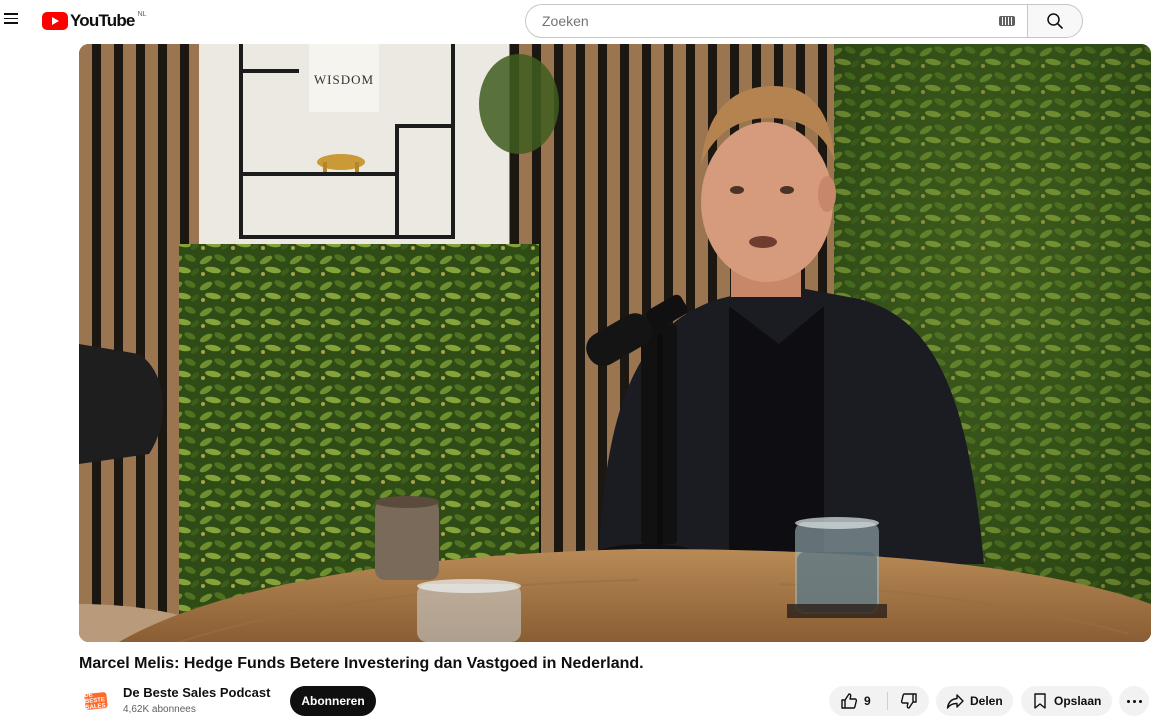  I want to click on region-label: NL, so click(142, 14).